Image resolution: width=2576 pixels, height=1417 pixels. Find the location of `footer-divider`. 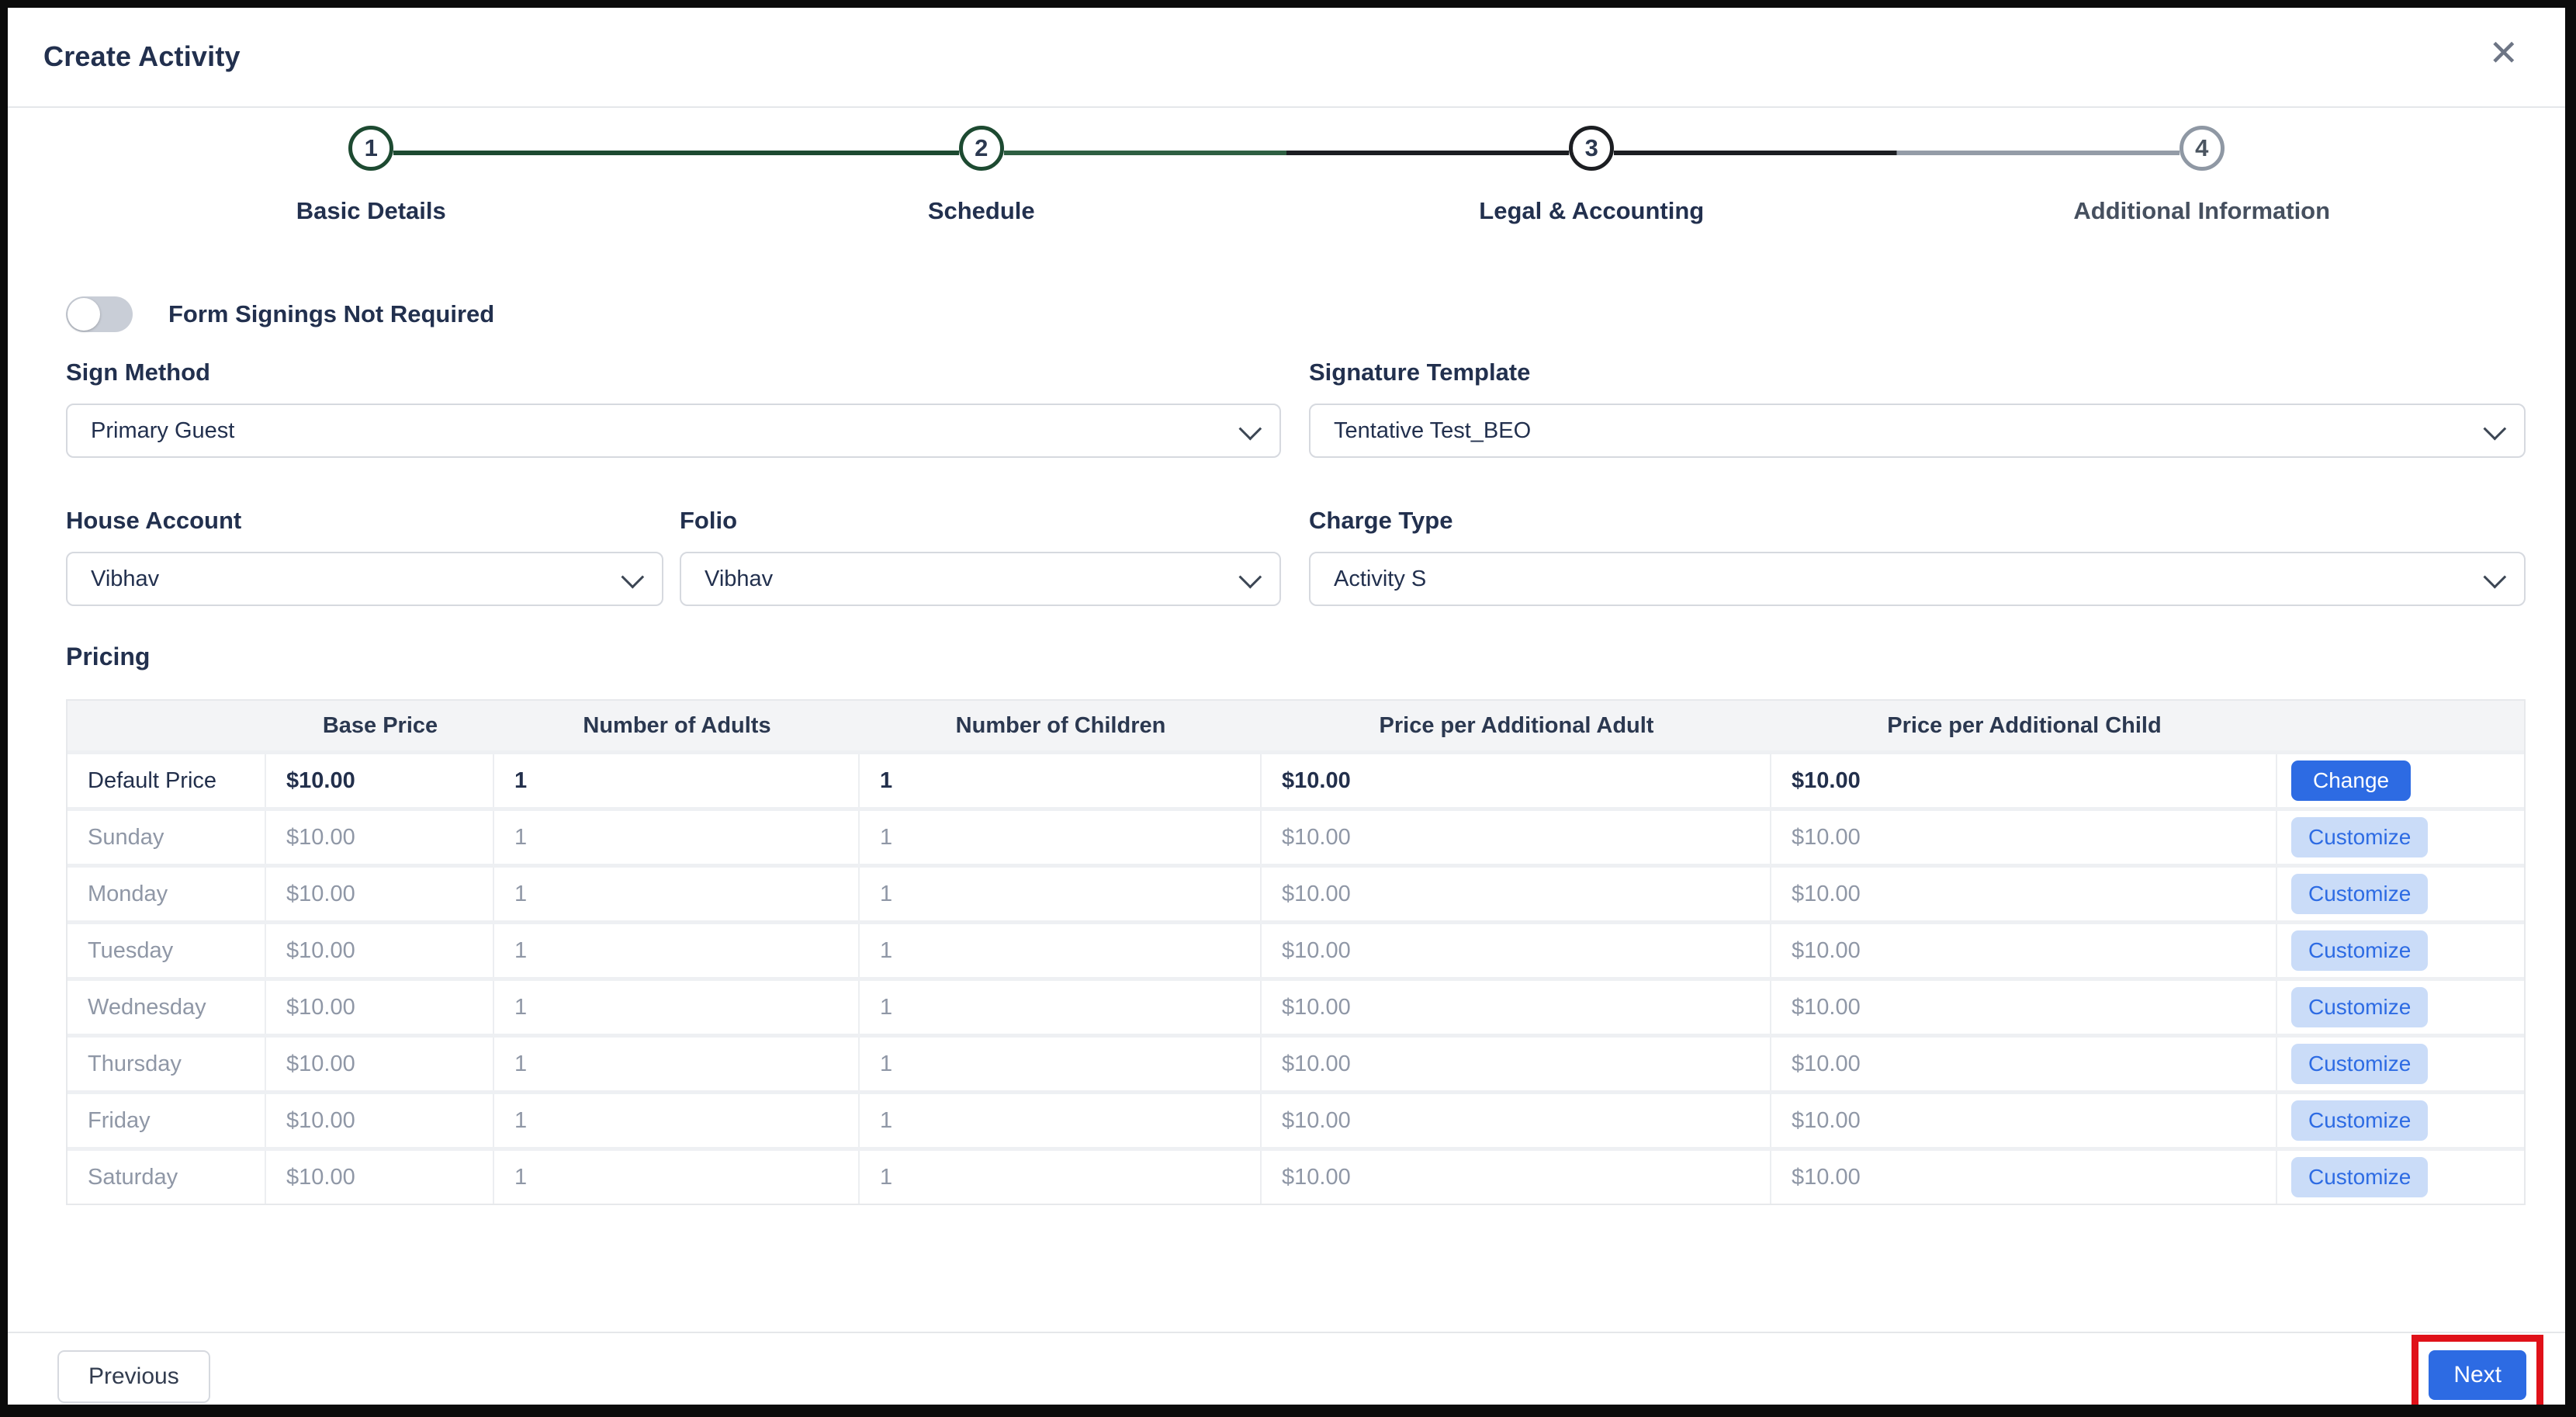

footer-divider is located at coordinates (1286, 1332).